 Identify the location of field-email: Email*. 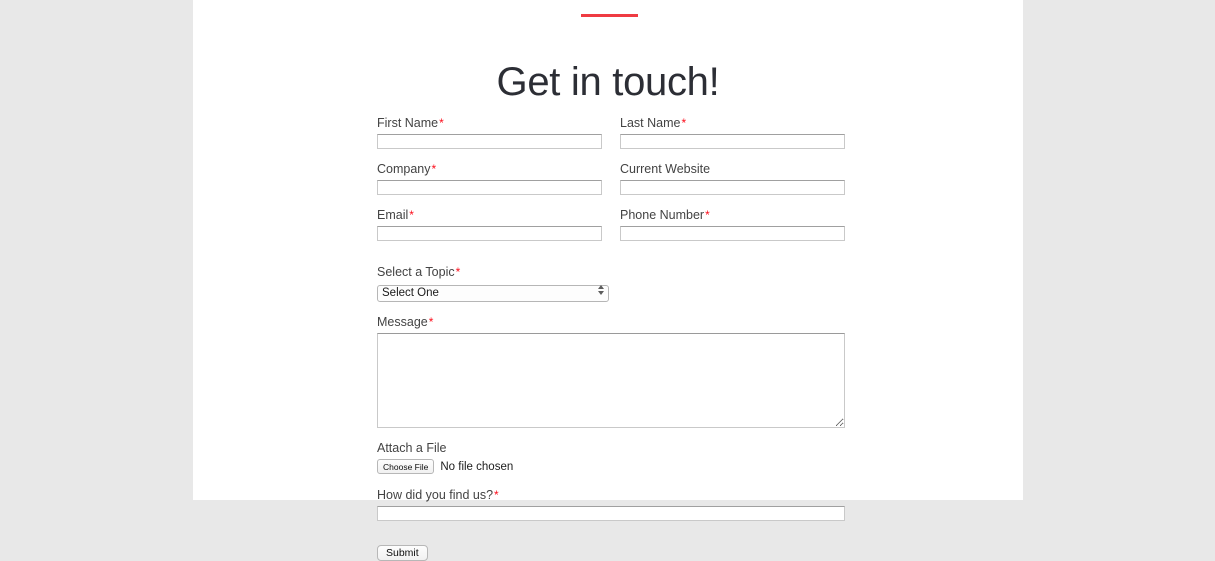
(489, 224).